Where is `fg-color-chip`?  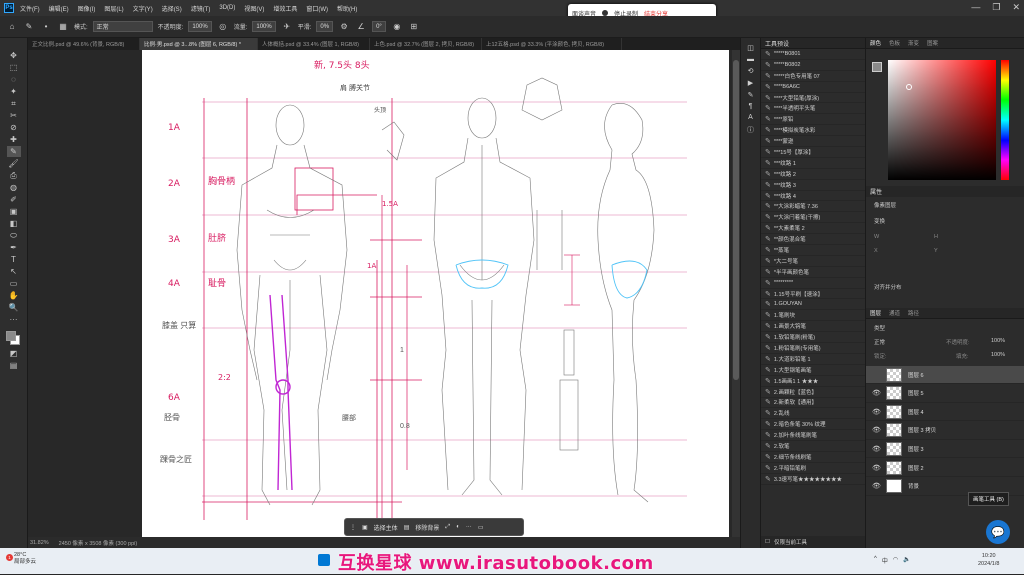
fg-color-chip is located at coordinates (877, 67).